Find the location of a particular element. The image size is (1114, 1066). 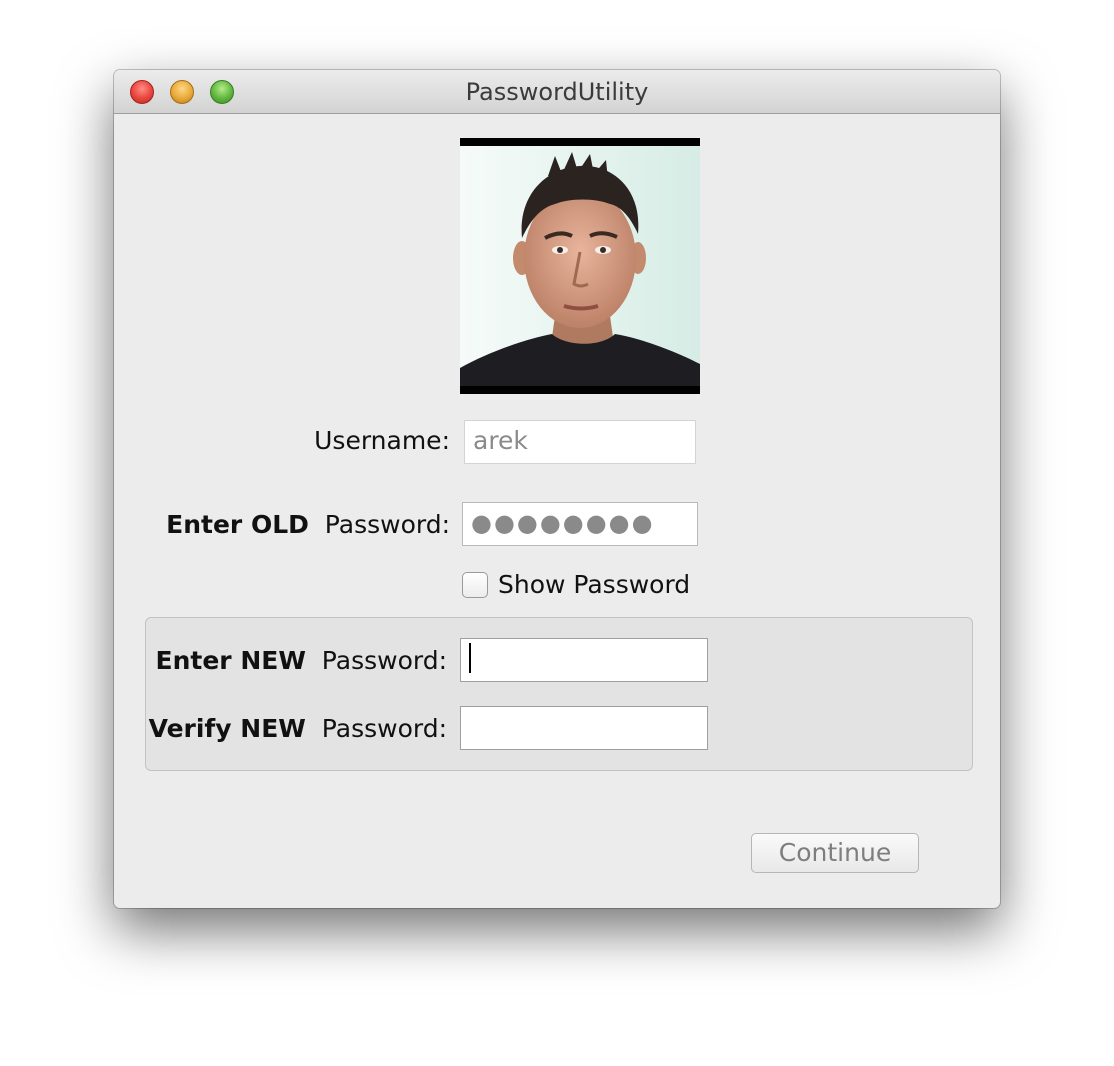

verify-password-field is located at coordinates (584, 728).